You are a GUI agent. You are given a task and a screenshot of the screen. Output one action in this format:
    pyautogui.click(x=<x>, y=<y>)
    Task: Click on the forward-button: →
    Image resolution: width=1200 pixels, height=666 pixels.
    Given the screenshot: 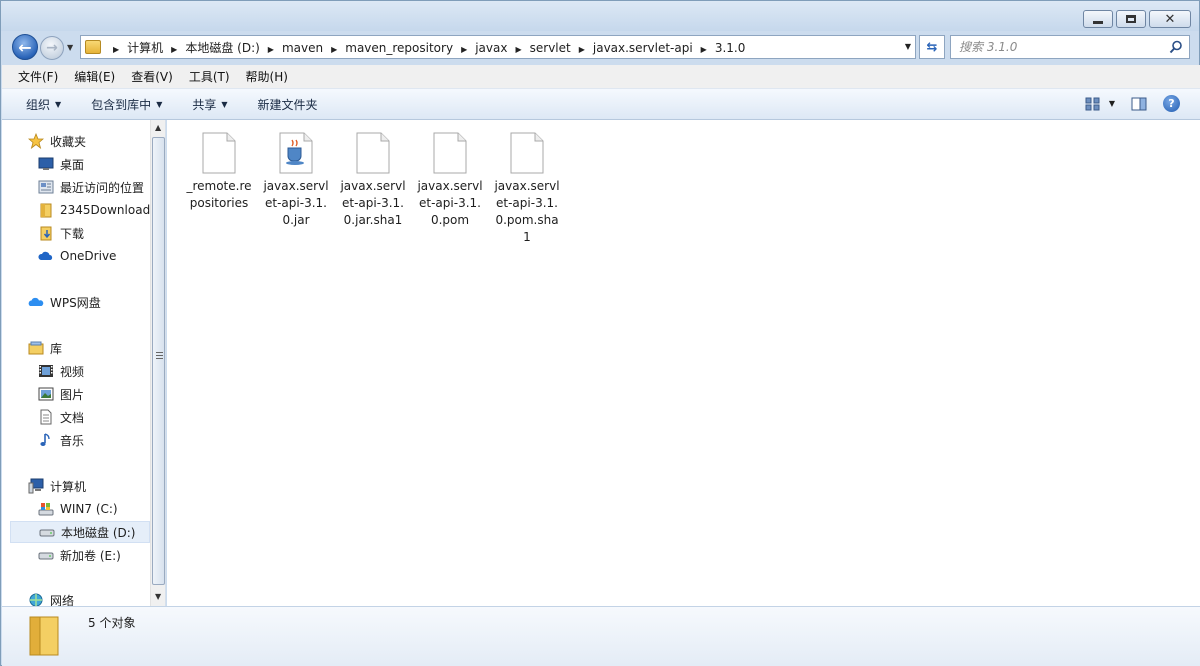 What is the action you would take?
    pyautogui.click(x=52, y=48)
    